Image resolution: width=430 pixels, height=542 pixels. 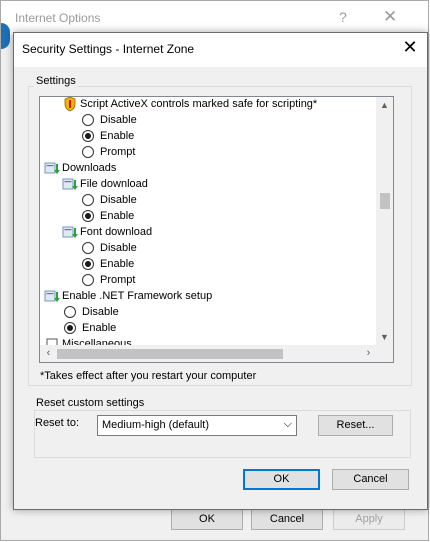 I want to click on vertical-scroll-thumb, so click(x=385, y=201).